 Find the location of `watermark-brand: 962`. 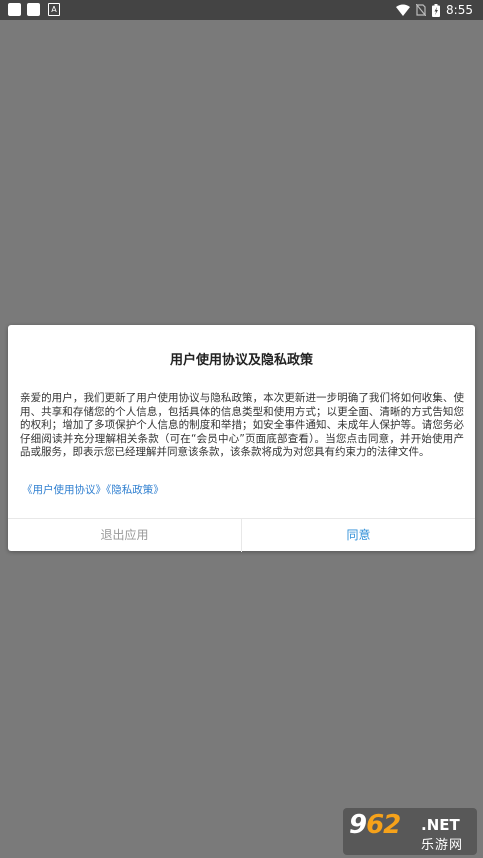

watermark-brand: 962 is located at coordinates (375, 825).